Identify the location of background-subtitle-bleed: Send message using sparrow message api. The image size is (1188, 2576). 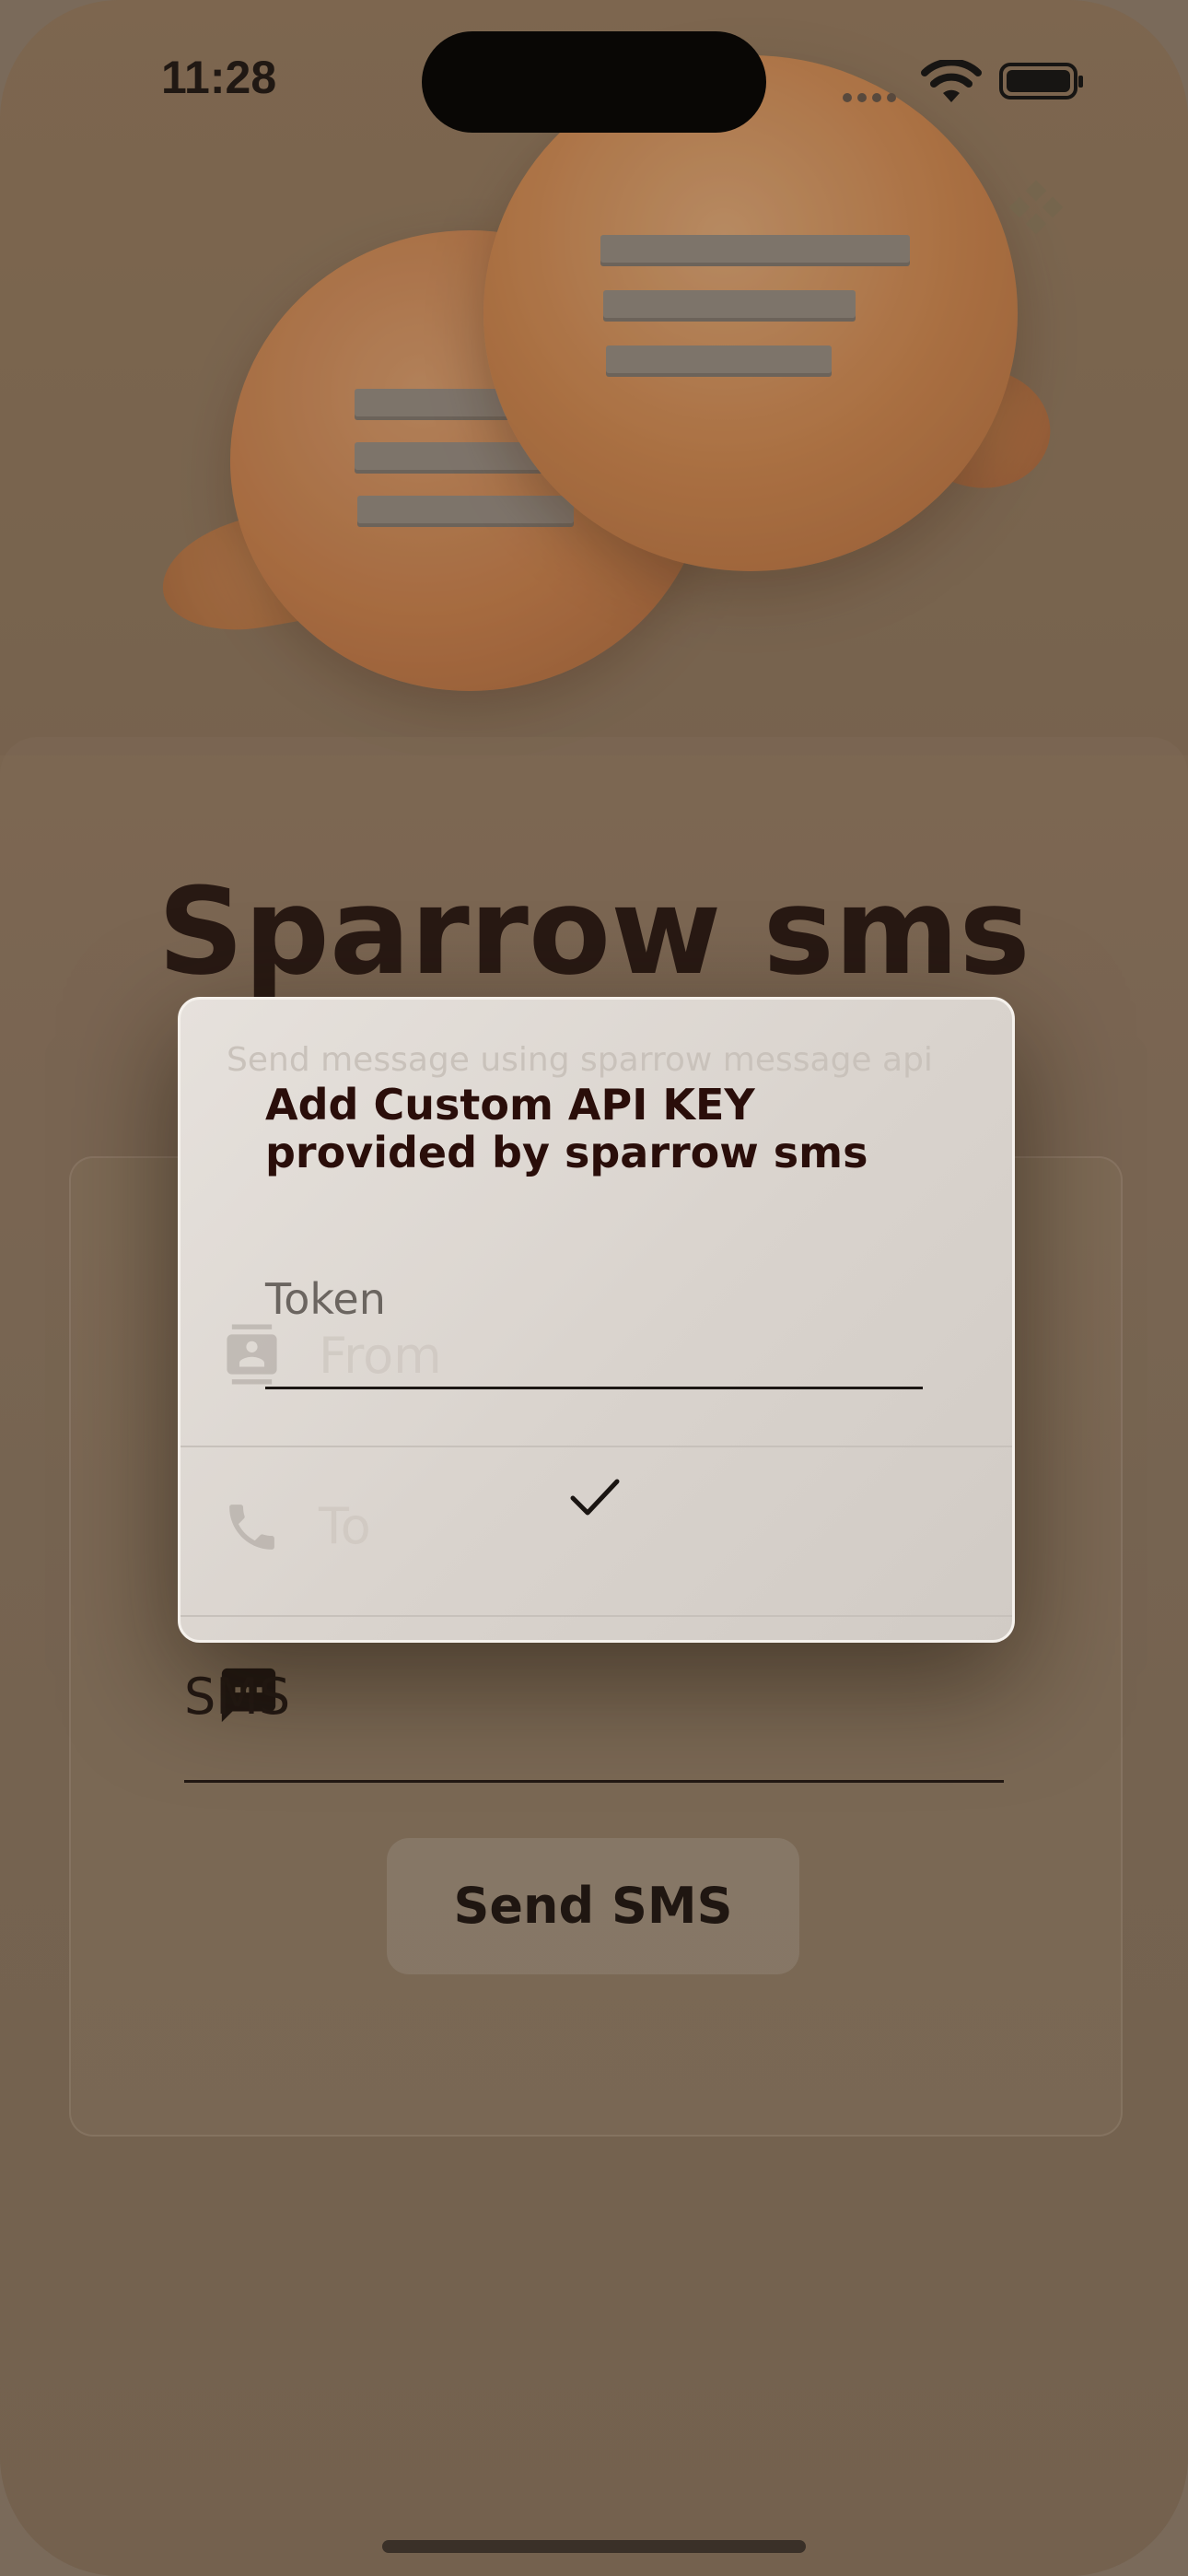
(580, 1060).